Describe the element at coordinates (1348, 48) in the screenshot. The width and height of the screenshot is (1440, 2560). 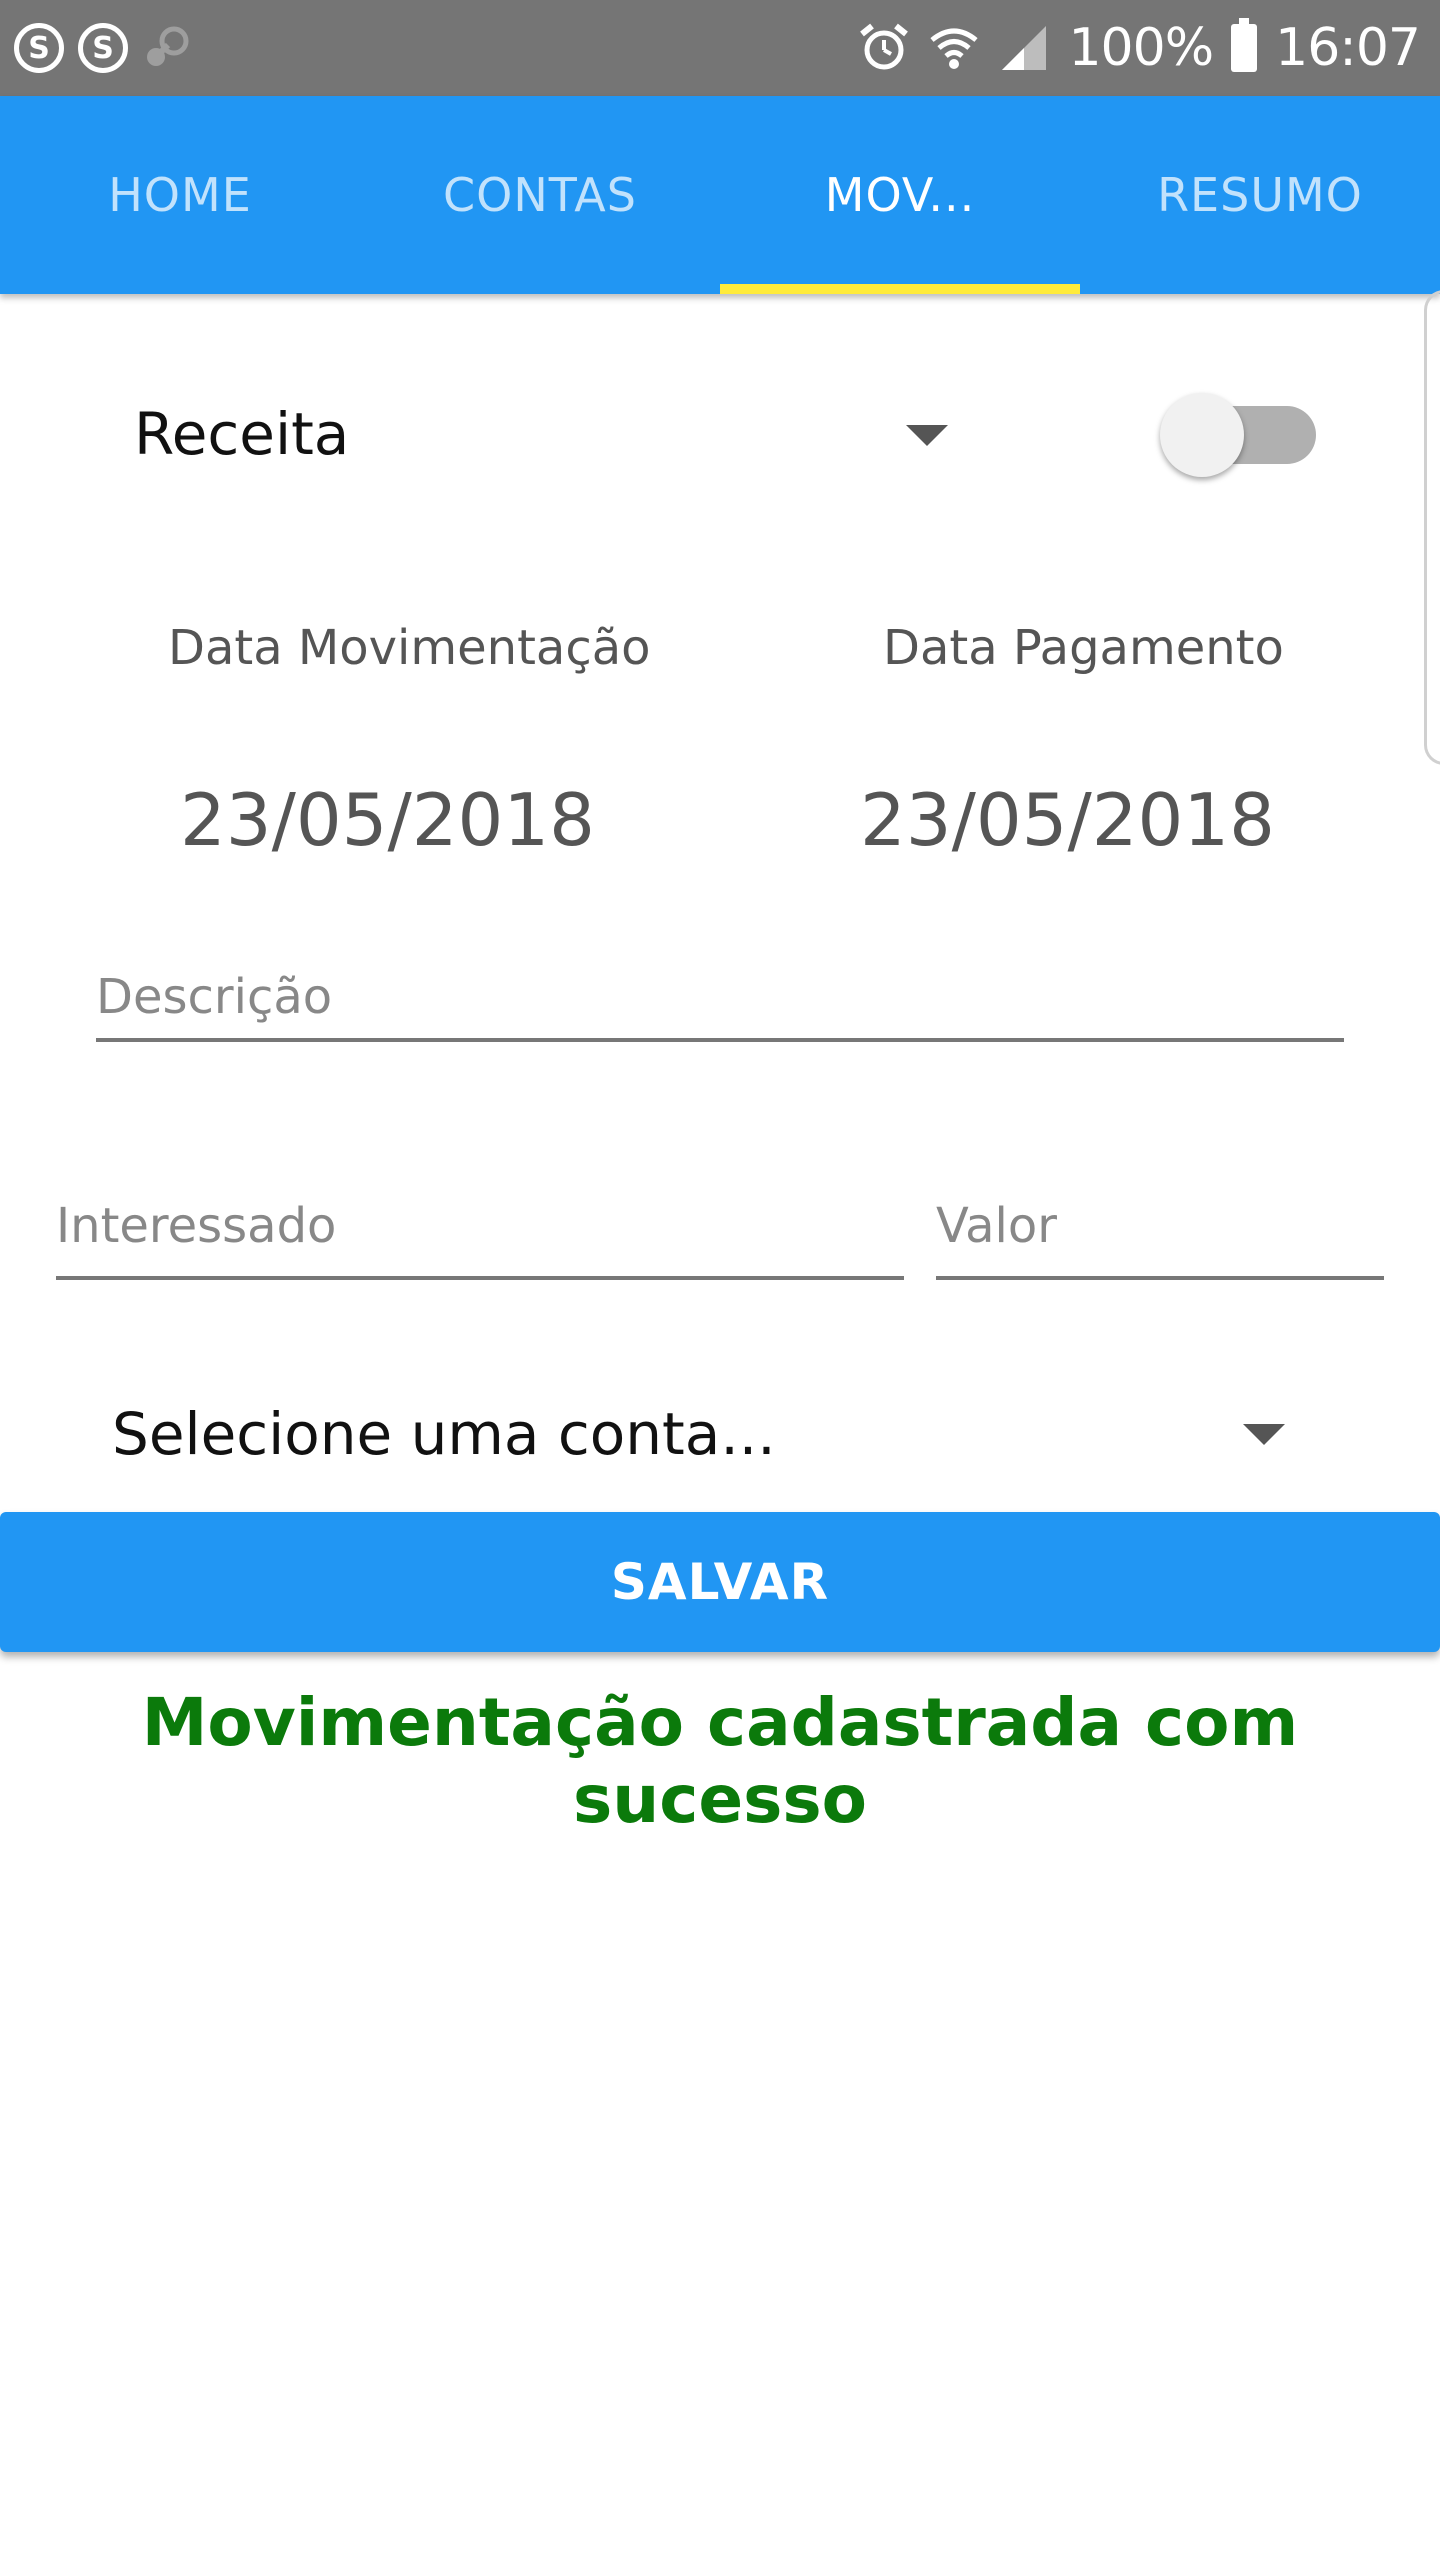
I see `clock: 16:07` at that location.